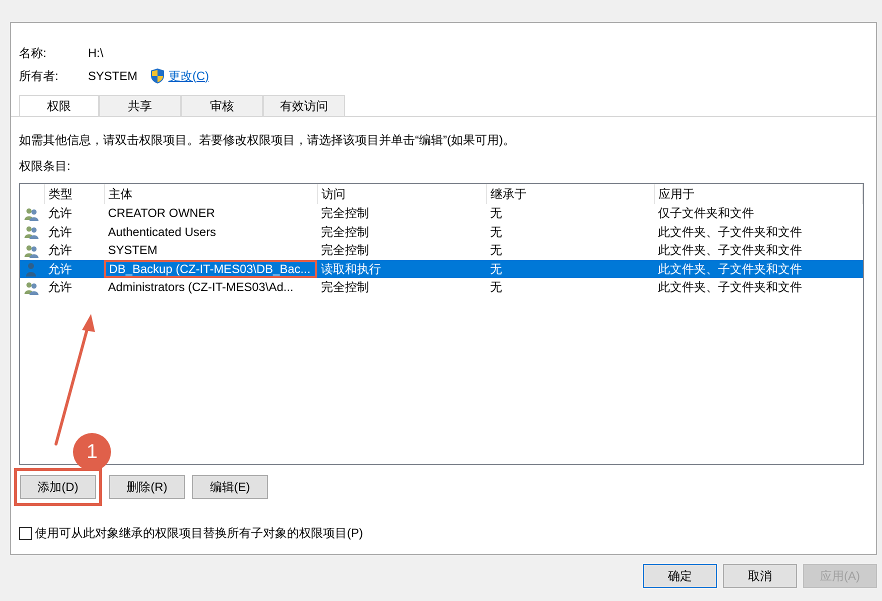  I want to click on column-header: 继承于, so click(570, 194).